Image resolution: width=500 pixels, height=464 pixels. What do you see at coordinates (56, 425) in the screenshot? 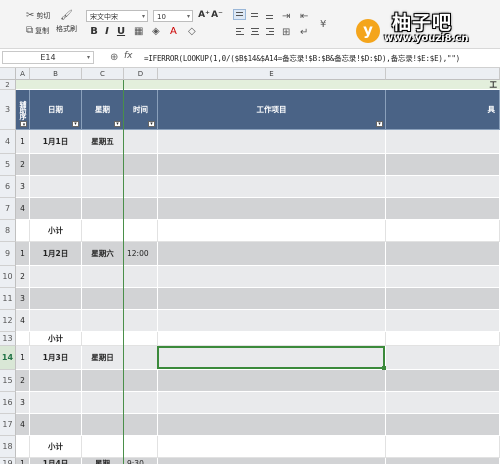
I see `cell-b17` at bounding box center [56, 425].